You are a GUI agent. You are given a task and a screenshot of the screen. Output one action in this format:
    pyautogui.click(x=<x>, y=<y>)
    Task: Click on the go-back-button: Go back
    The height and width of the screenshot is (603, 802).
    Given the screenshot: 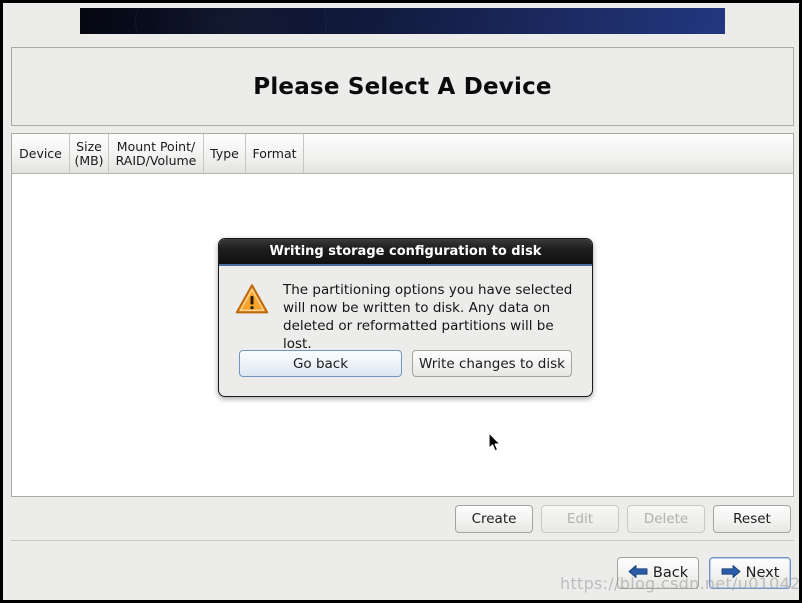 What is the action you would take?
    pyautogui.click(x=320, y=363)
    